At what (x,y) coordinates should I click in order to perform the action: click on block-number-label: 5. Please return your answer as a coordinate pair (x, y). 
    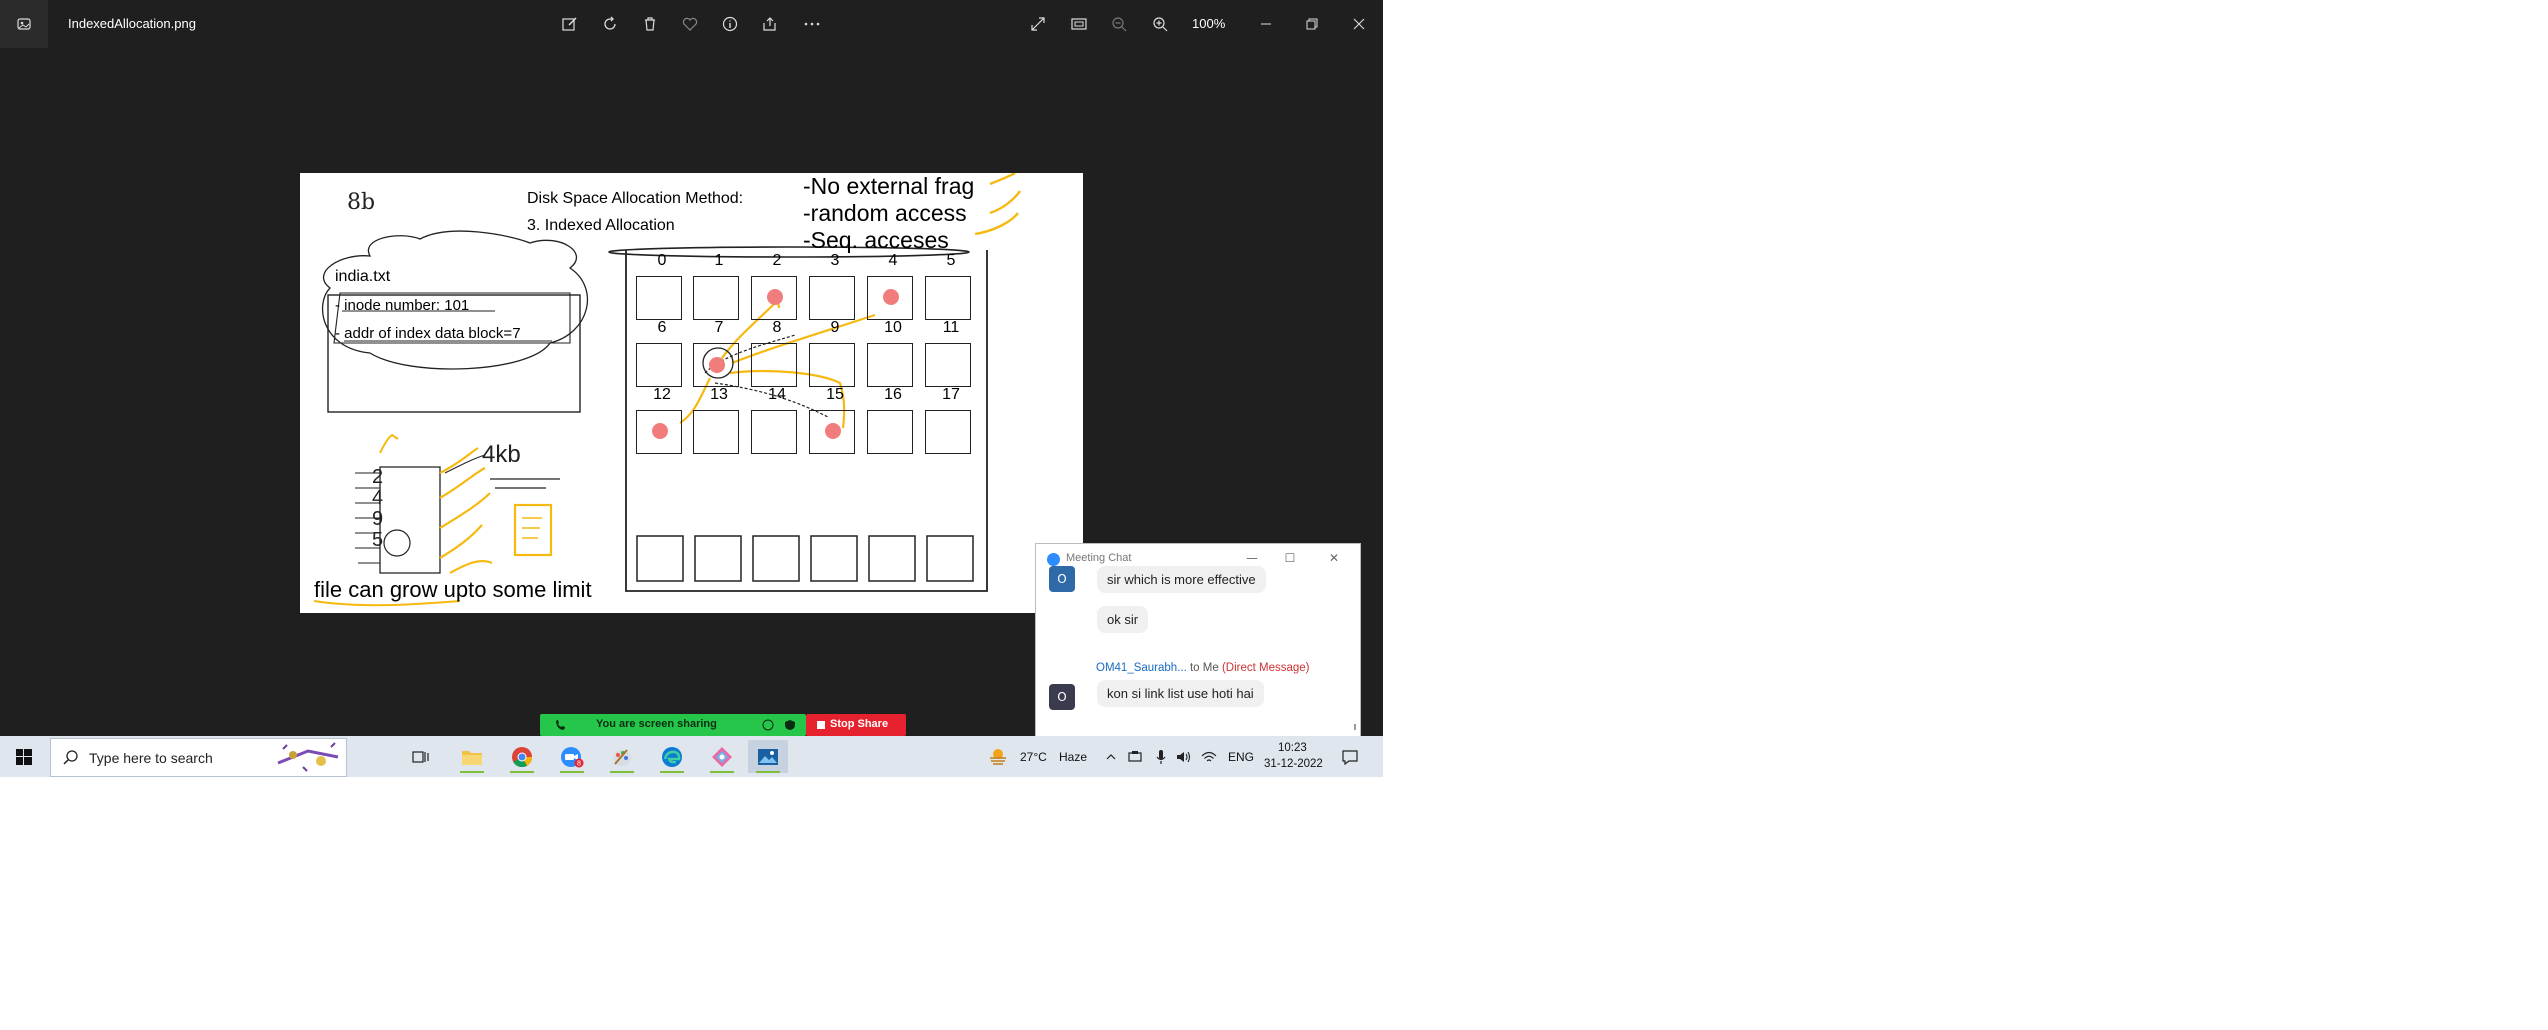
    Looking at the image, I should click on (951, 260).